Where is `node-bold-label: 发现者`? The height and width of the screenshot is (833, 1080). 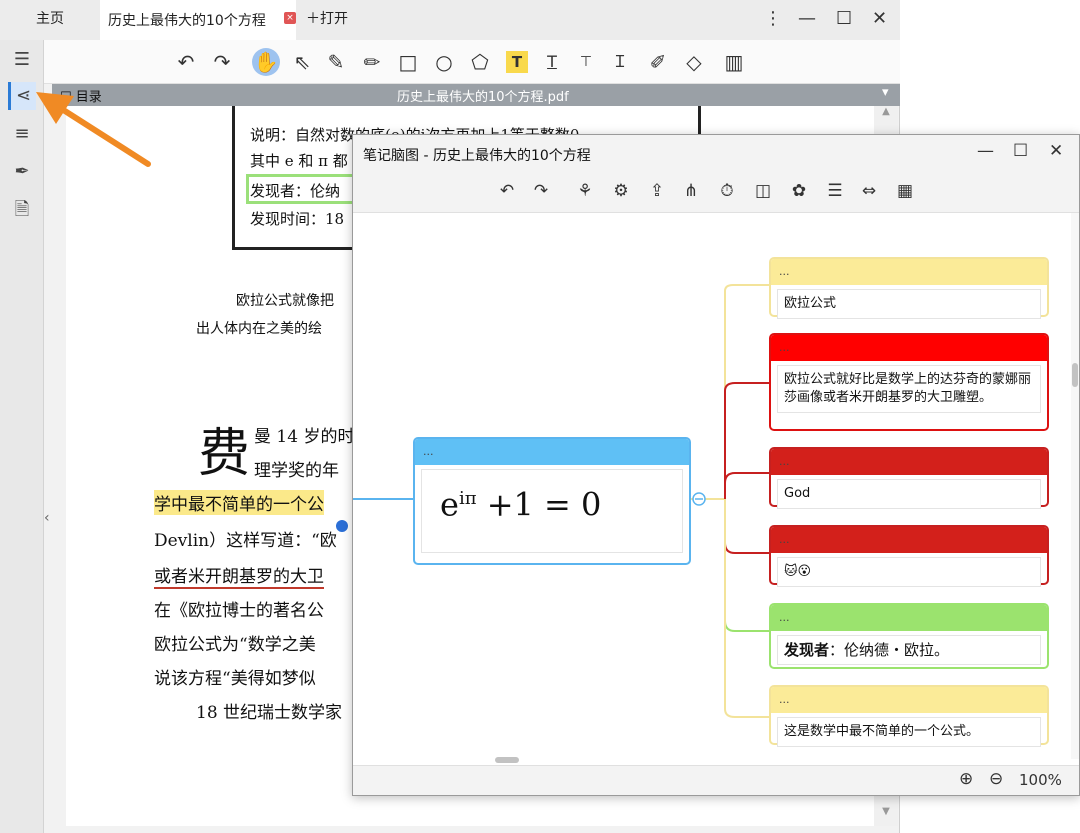
node-bold-label: 发现者 is located at coordinates (807, 650).